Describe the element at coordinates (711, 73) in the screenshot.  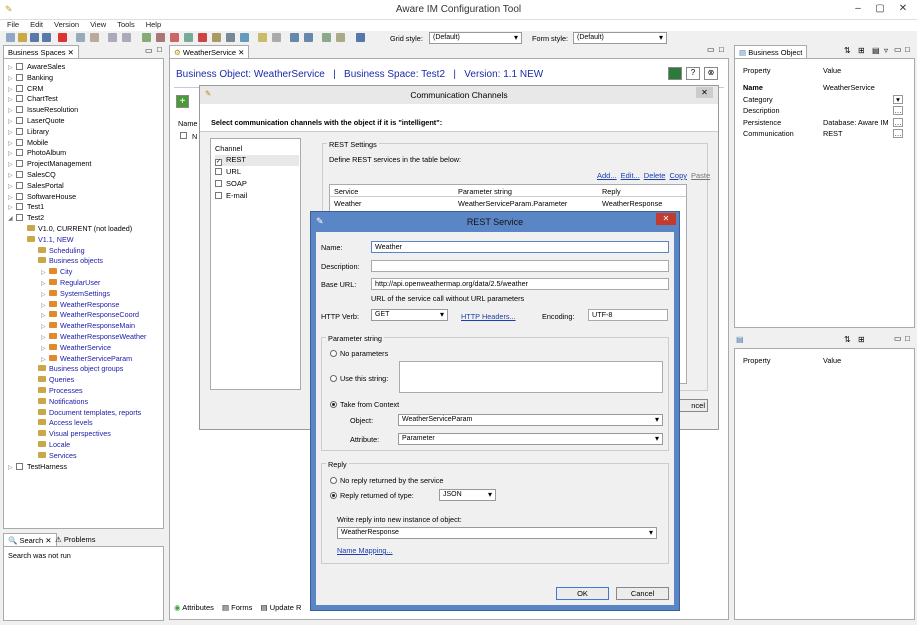
I see `close-editor-icon: ⊗` at that location.